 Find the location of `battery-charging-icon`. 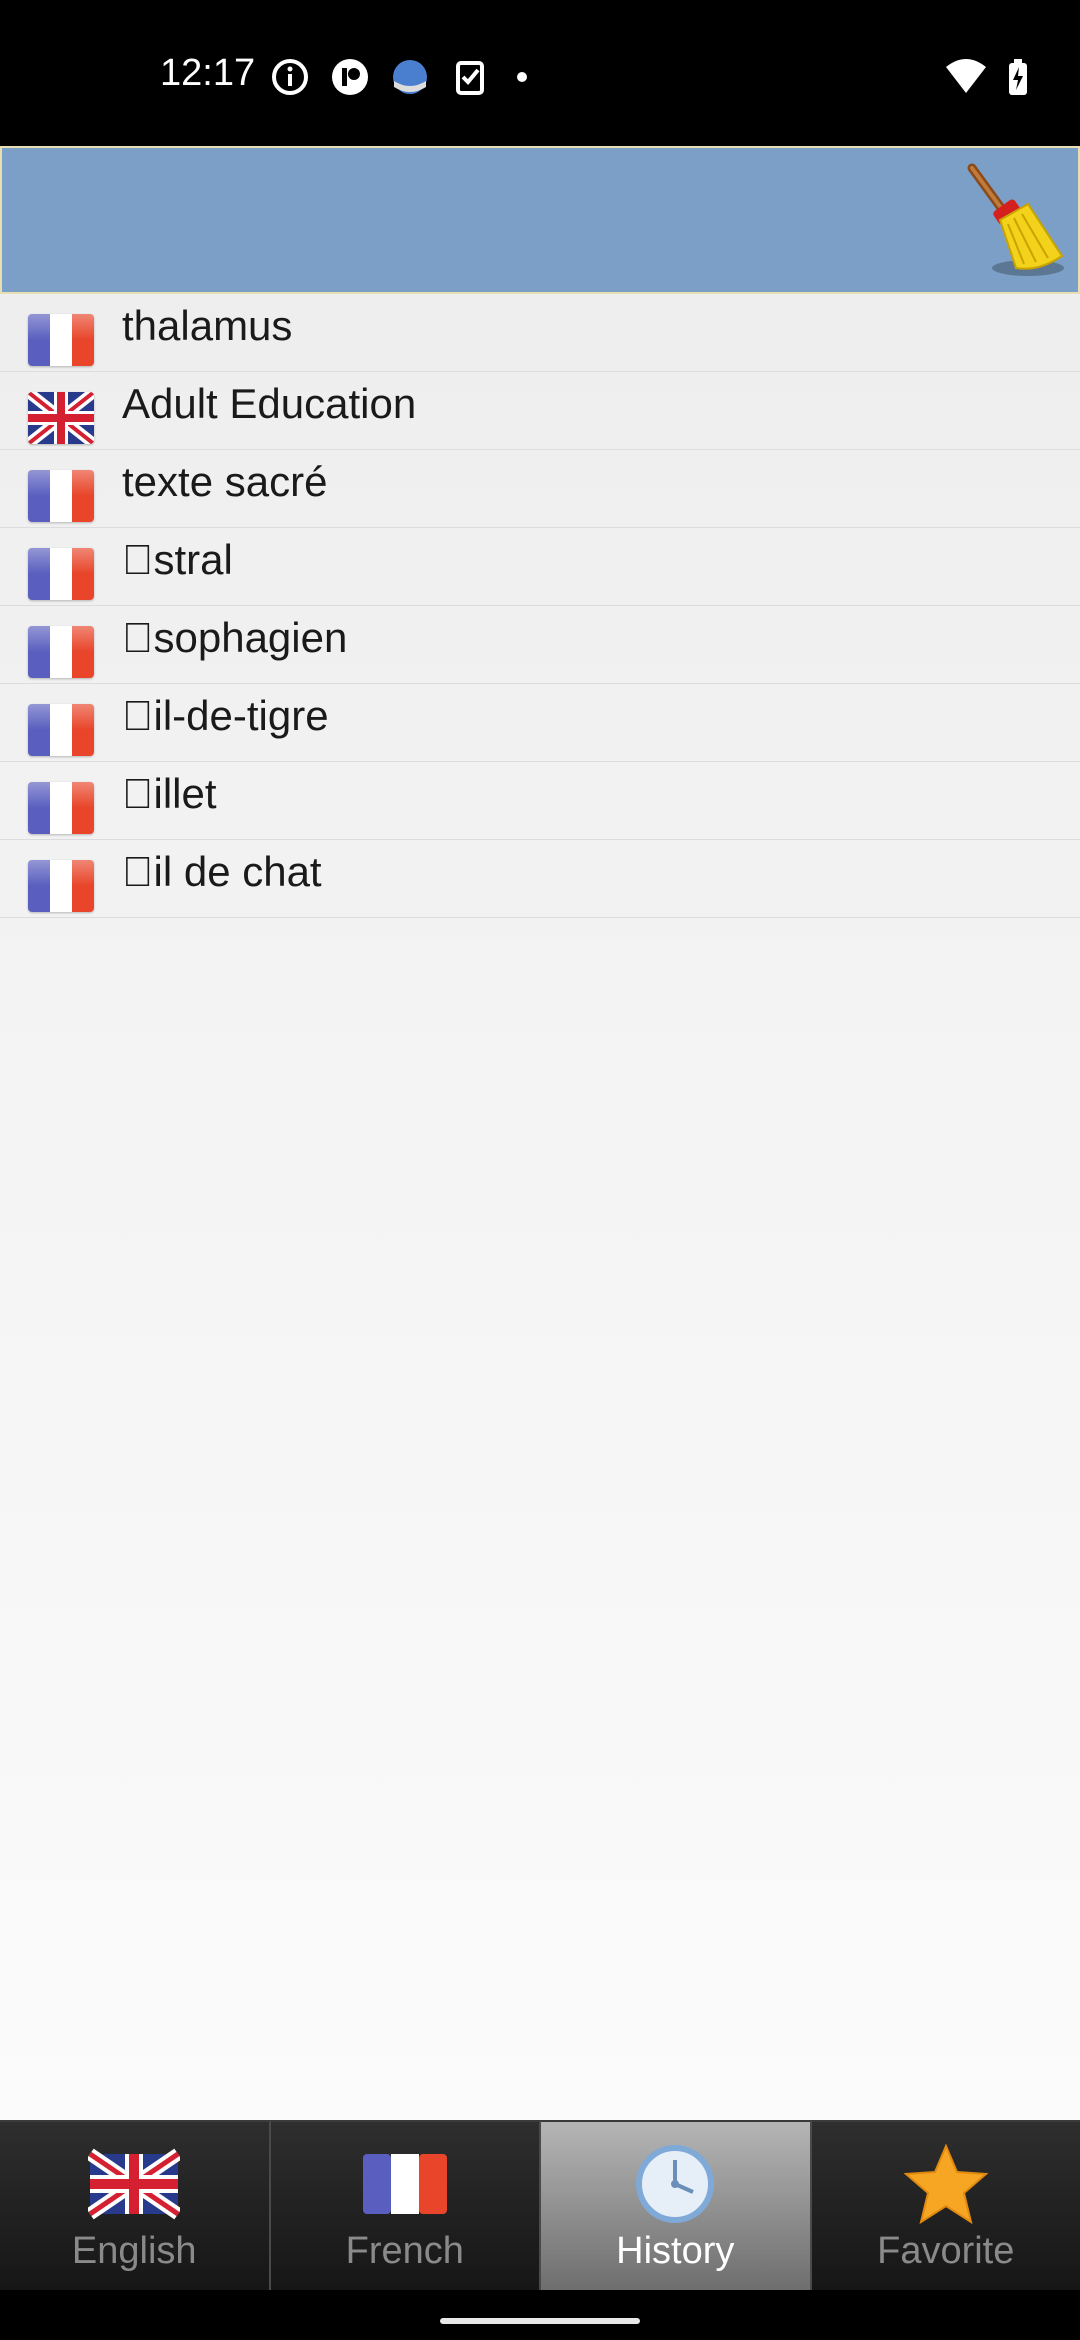

battery-charging-icon is located at coordinates (1018, 77).